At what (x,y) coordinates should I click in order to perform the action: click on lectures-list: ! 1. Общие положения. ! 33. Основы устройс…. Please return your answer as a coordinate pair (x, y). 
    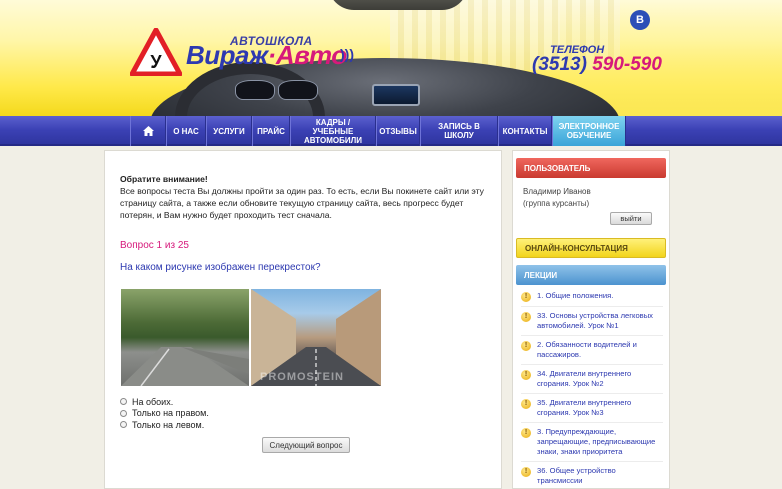
    Looking at the image, I should click on (591, 387).